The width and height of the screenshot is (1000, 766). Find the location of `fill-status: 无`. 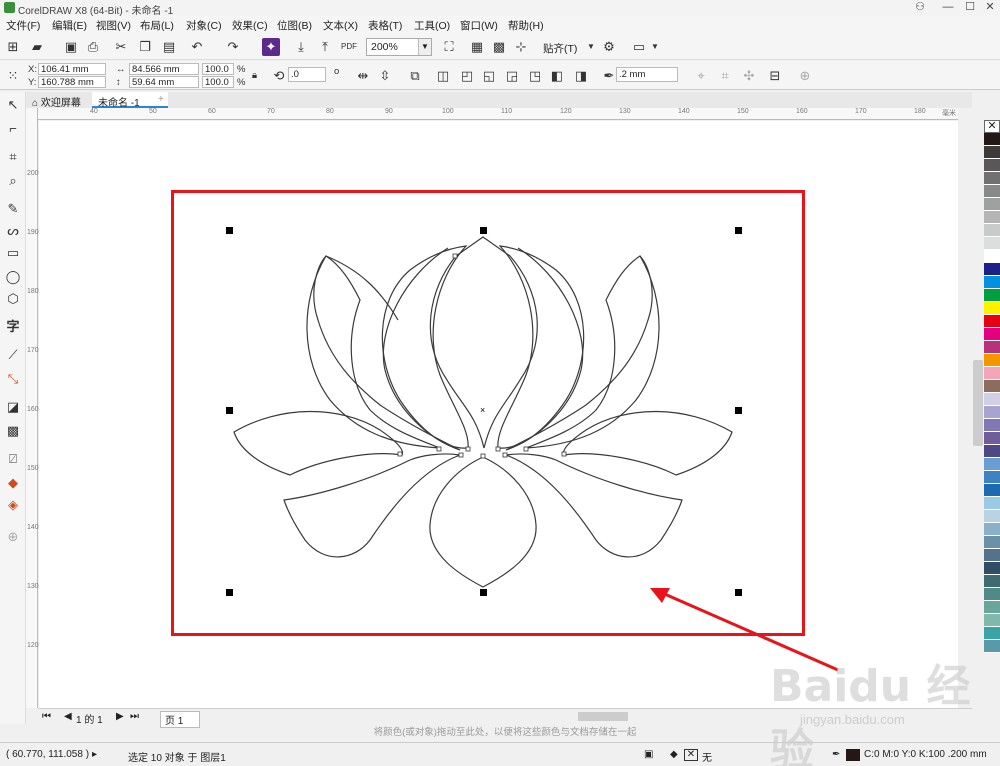

fill-status: 无 is located at coordinates (707, 758).